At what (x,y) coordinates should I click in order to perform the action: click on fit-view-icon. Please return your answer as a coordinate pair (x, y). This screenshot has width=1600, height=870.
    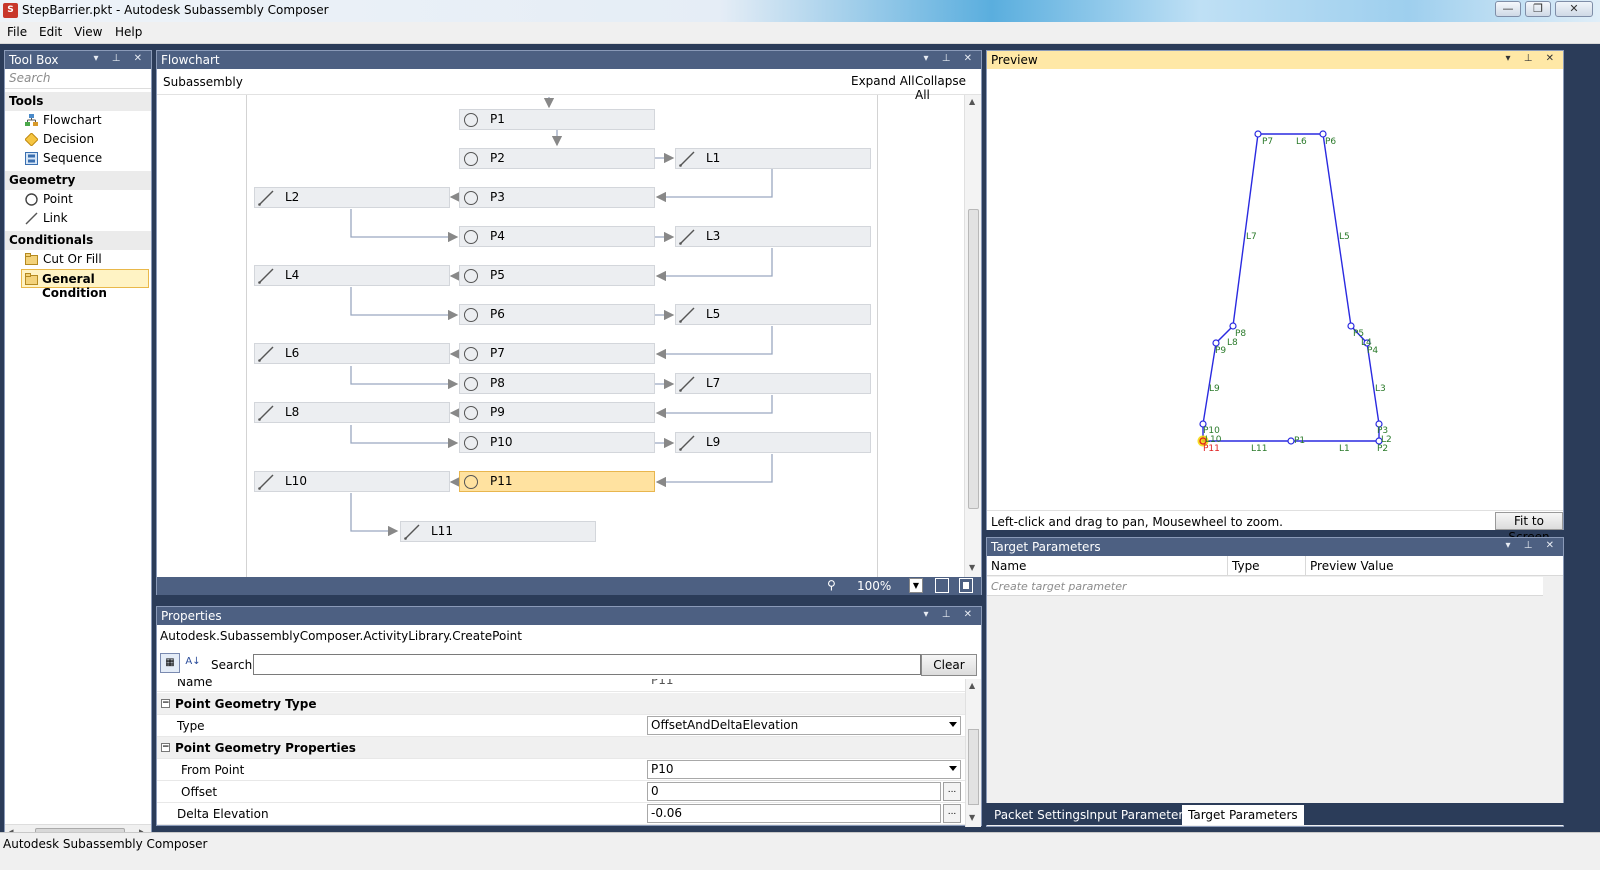
    Looking at the image, I should click on (942, 585).